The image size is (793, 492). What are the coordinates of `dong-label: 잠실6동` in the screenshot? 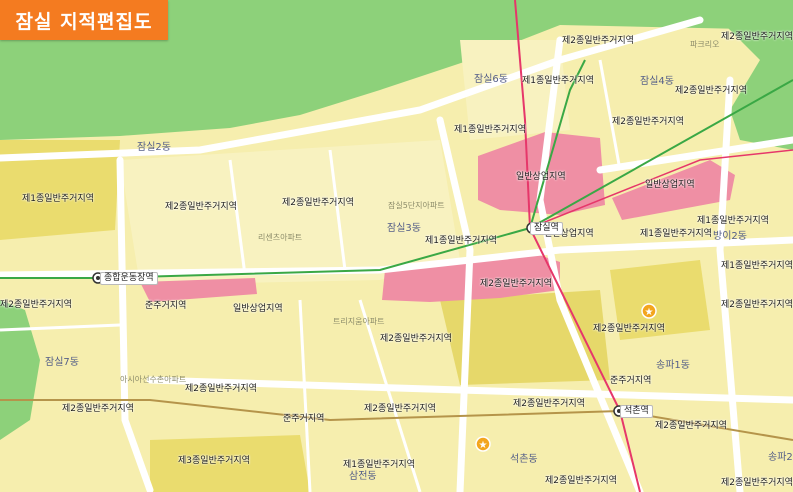 It's located at (491, 79).